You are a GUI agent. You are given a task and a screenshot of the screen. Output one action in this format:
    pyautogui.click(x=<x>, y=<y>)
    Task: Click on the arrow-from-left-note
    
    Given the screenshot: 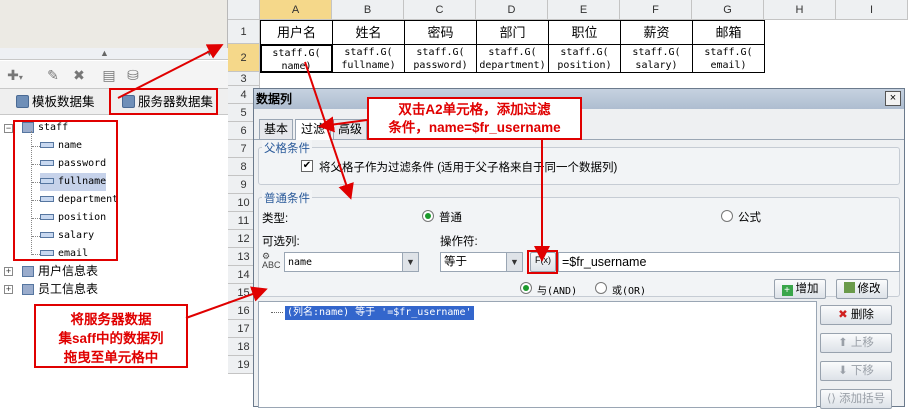 What is the action you would take?
    pyautogui.click(x=226, y=302)
    